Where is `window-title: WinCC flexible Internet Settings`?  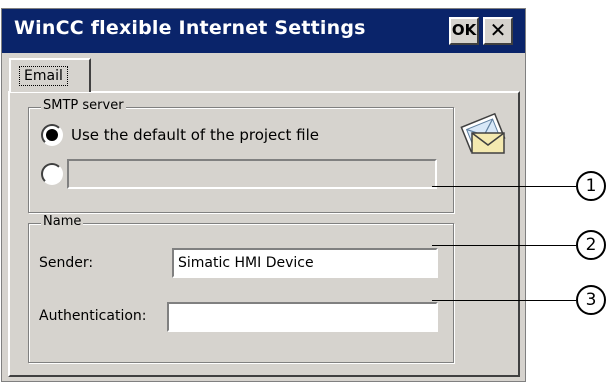 window-title: WinCC flexible Internet Settings is located at coordinates (190, 28).